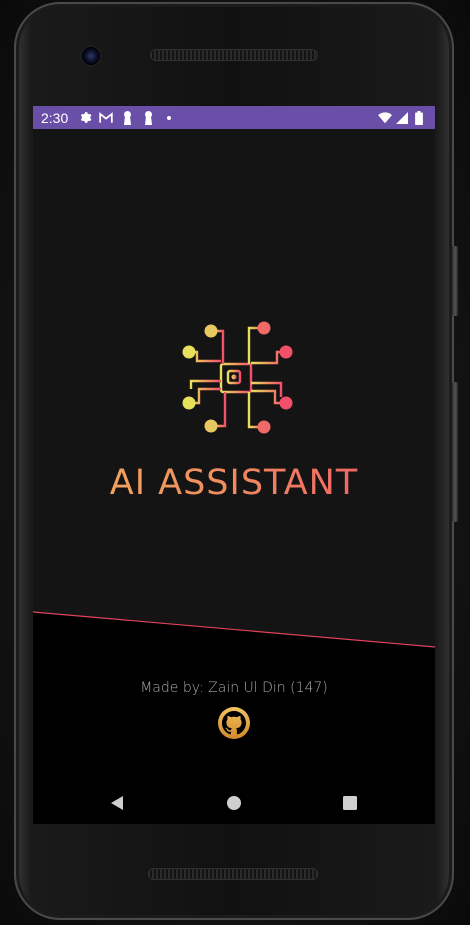 This screenshot has height=925, width=470. I want to click on github-icon, so click(234, 723).